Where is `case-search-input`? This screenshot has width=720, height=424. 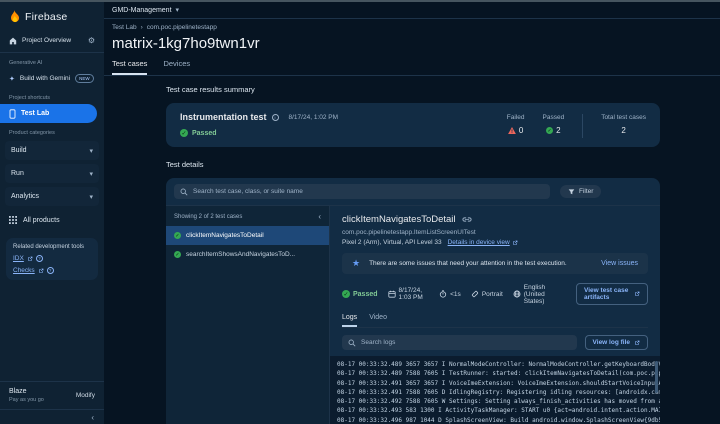
case-search-input is located at coordinates (368, 191).